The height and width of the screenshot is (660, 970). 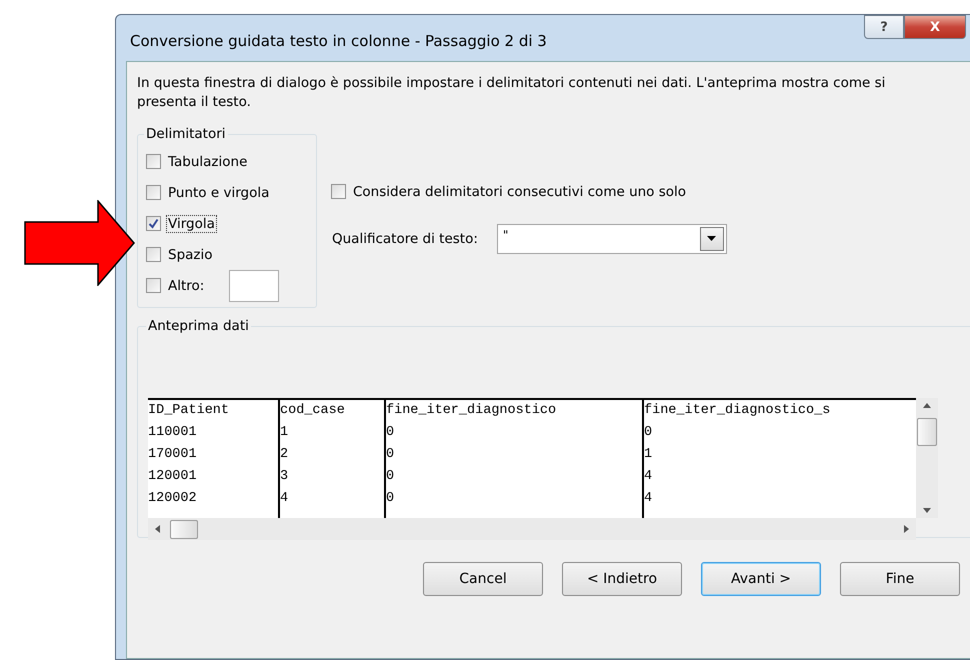 I want to click on table-cell-text: 170001, so click(x=173, y=455).